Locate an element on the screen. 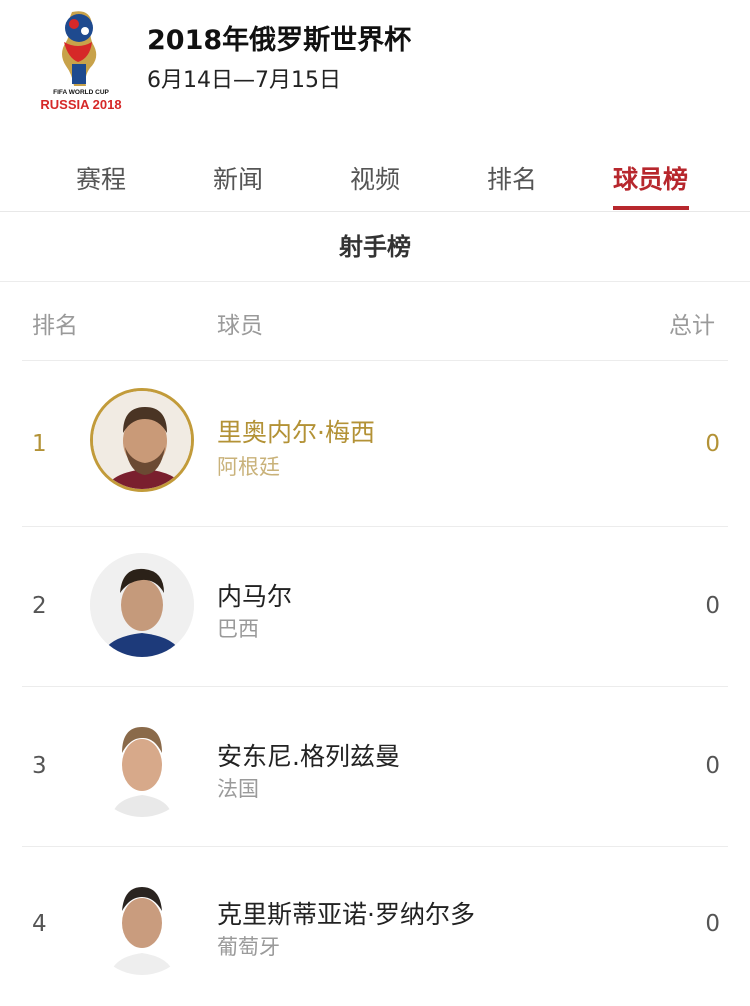 Image resolution: width=750 pixels, height=1006 pixels. column-header-player: 球员 is located at coordinates (240, 326).